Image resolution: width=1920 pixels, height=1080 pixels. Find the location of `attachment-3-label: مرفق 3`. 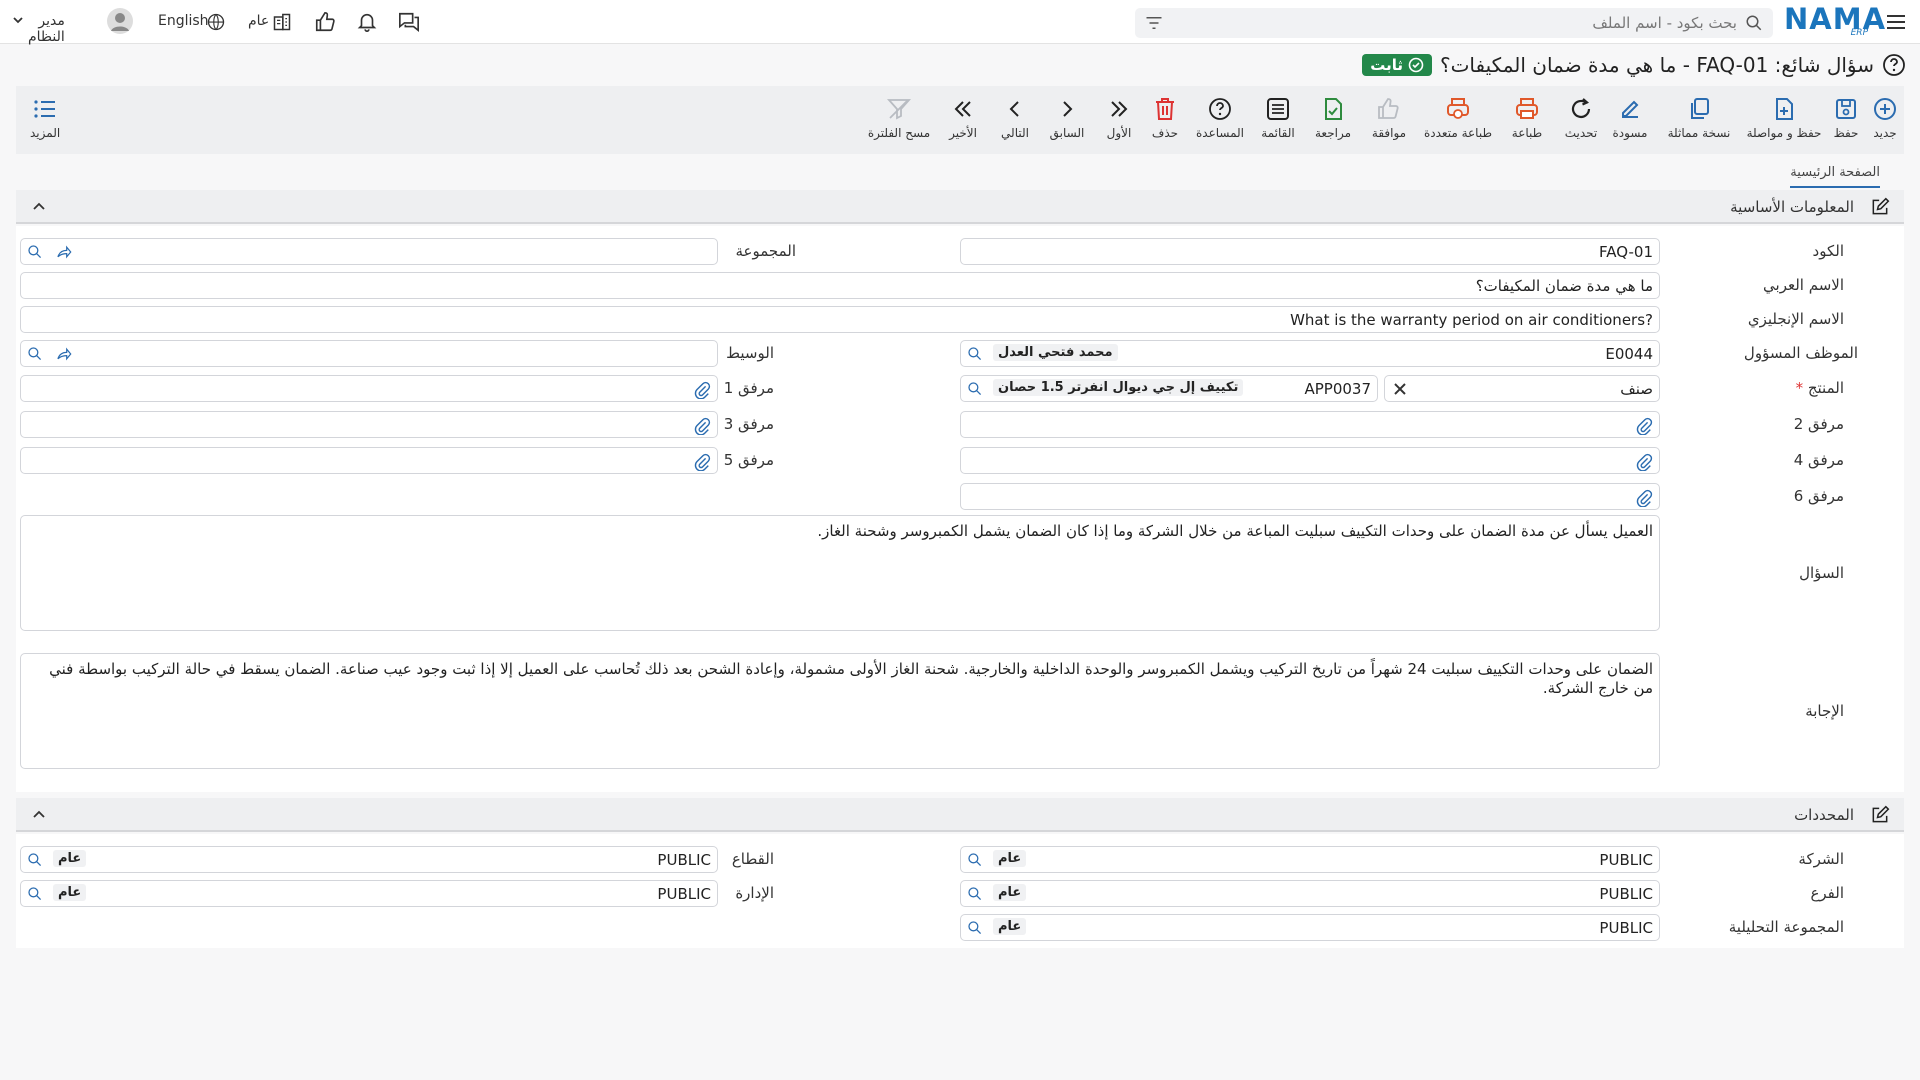

attachment-3-label: مرفق 3 is located at coordinates (748, 424).